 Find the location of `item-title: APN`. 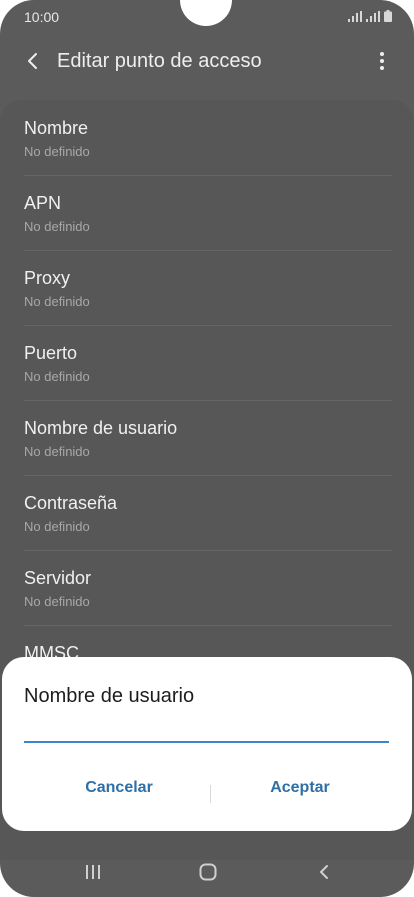

item-title: APN is located at coordinates (43, 203).